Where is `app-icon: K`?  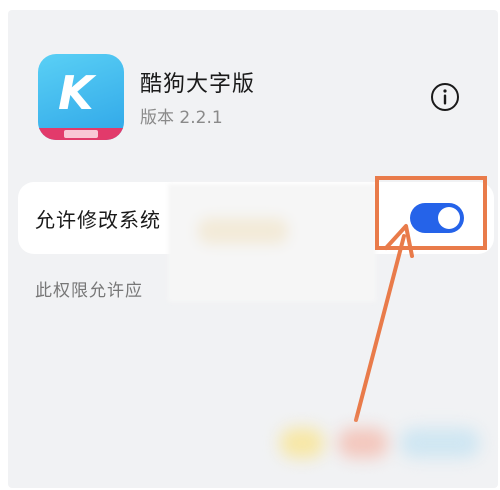 app-icon: K is located at coordinates (81, 97).